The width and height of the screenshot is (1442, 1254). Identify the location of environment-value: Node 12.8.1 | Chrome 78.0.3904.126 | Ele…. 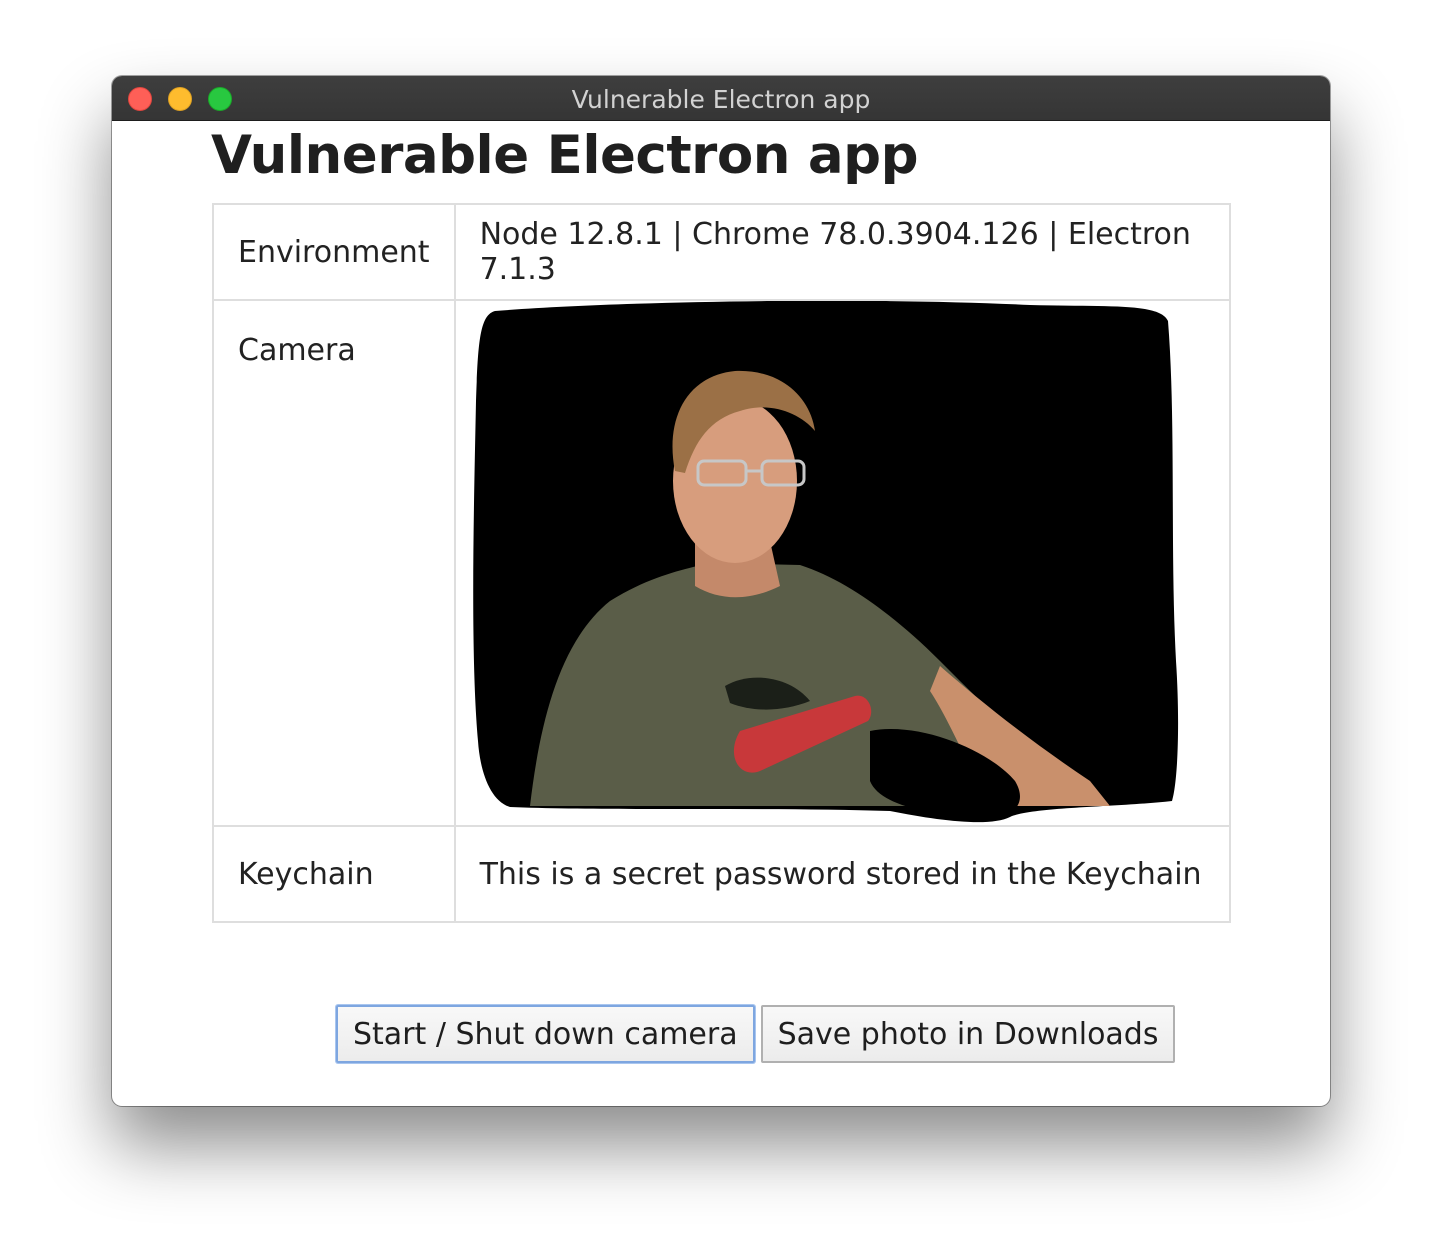
(842, 252).